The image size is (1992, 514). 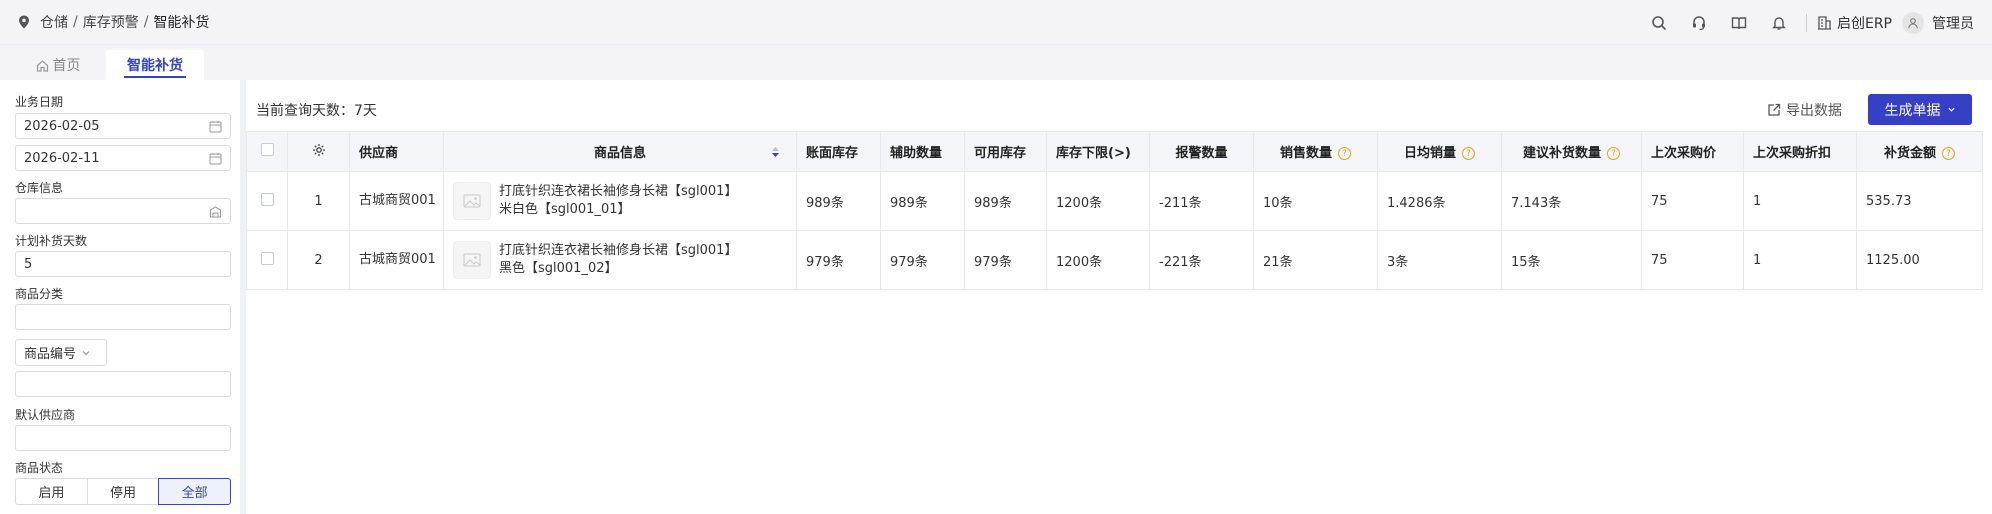 I want to click on cell-amount: 1125.00, so click(x=1919, y=260).